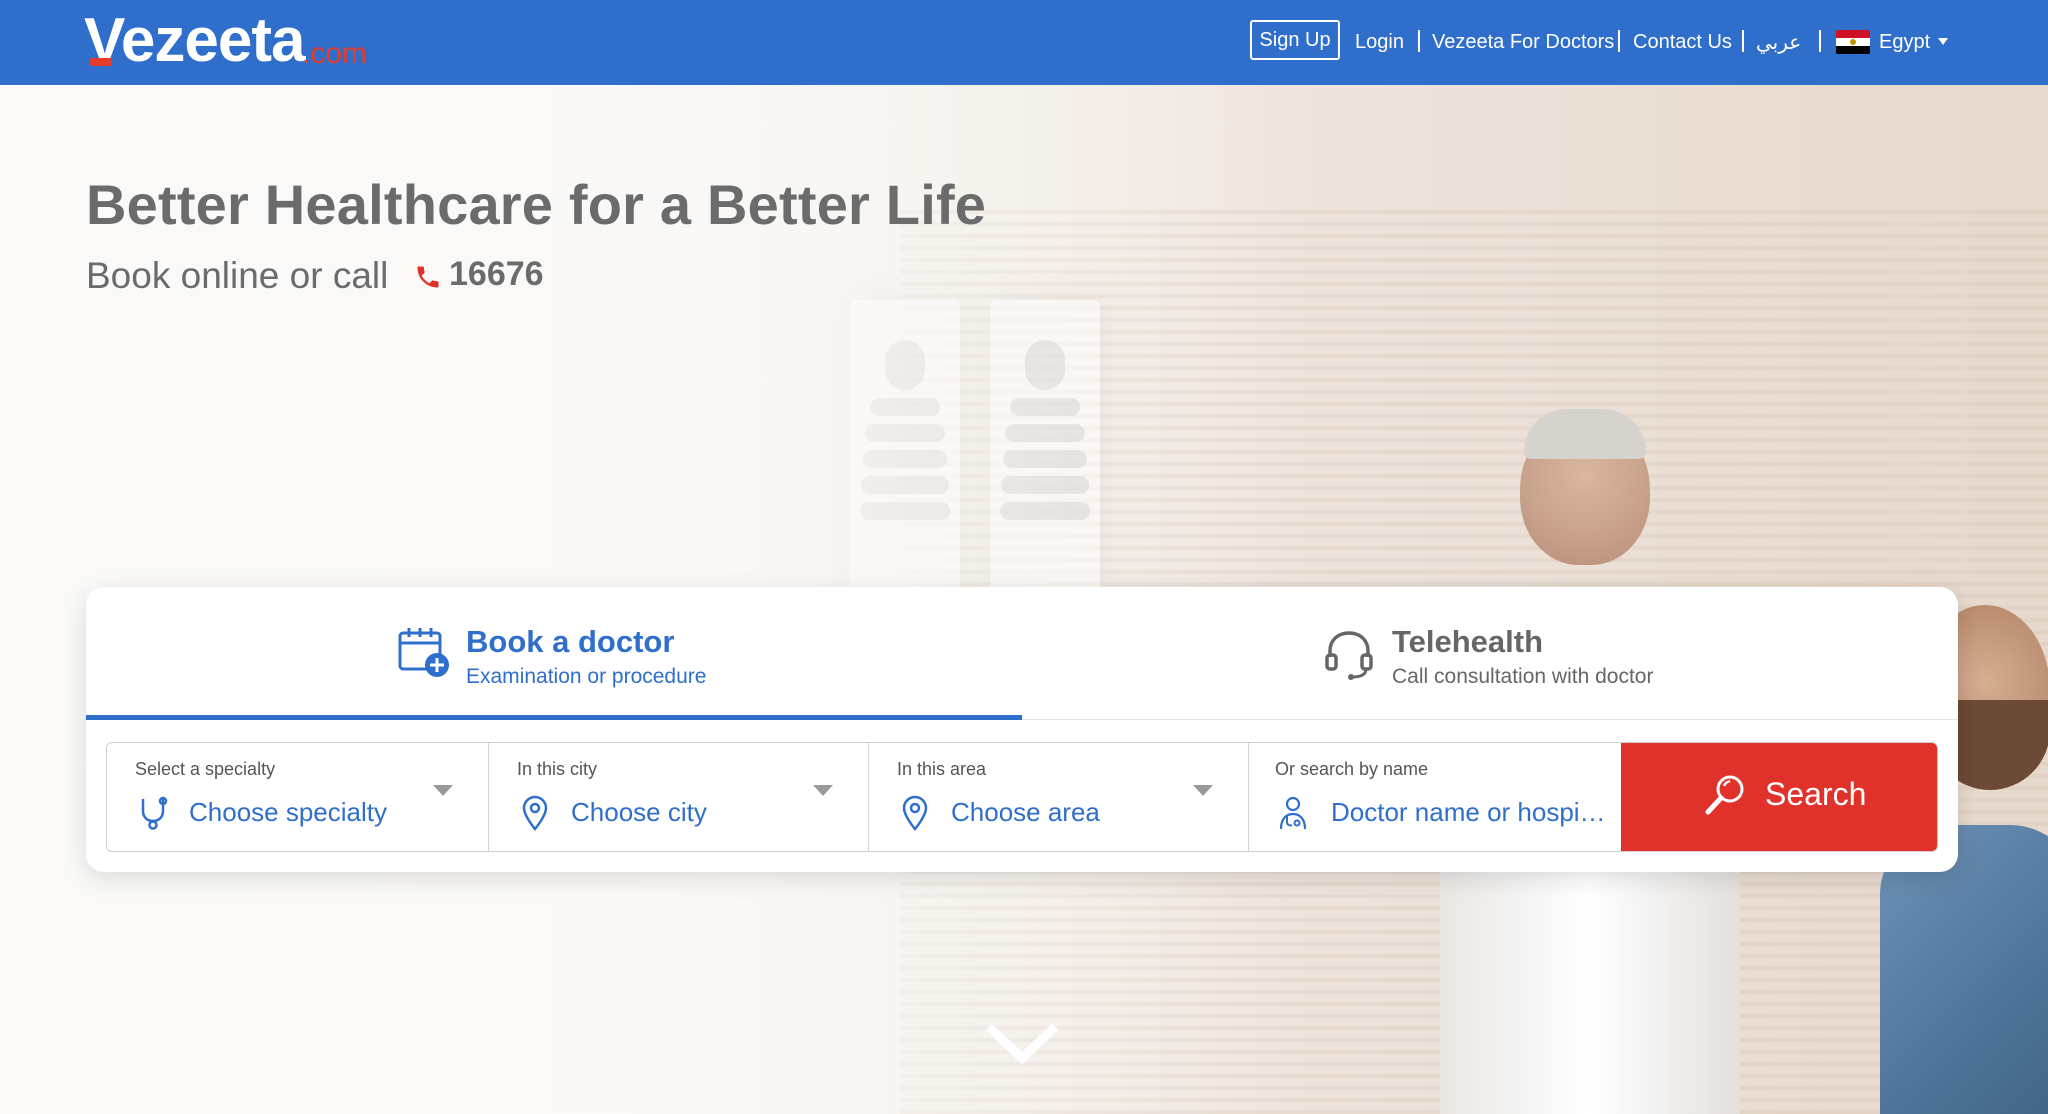 The width and height of the screenshot is (2048, 1114). What do you see at coordinates (1523, 676) in the screenshot?
I see `tab-telehealth-description: Call consultation with doctor` at bounding box center [1523, 676].